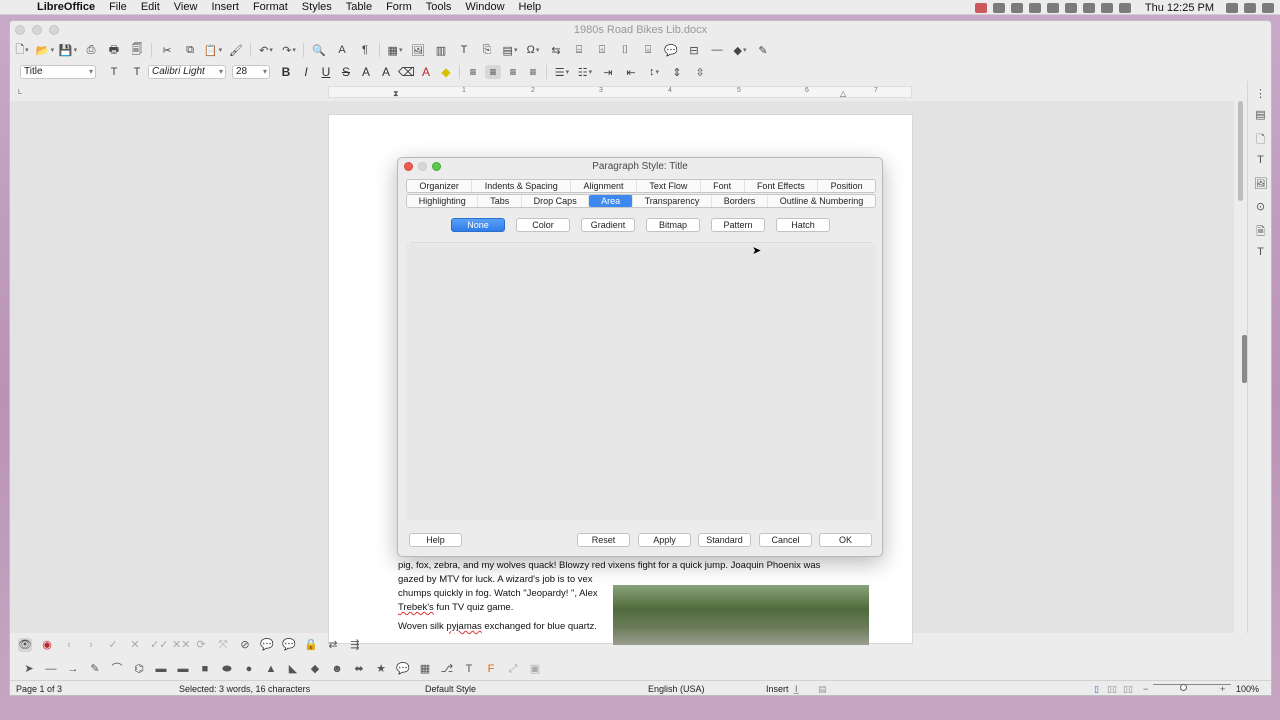  Describe the element at coordinates (604, 186) in the screenshot. I see `tab-alignment: Alignment` at that location.